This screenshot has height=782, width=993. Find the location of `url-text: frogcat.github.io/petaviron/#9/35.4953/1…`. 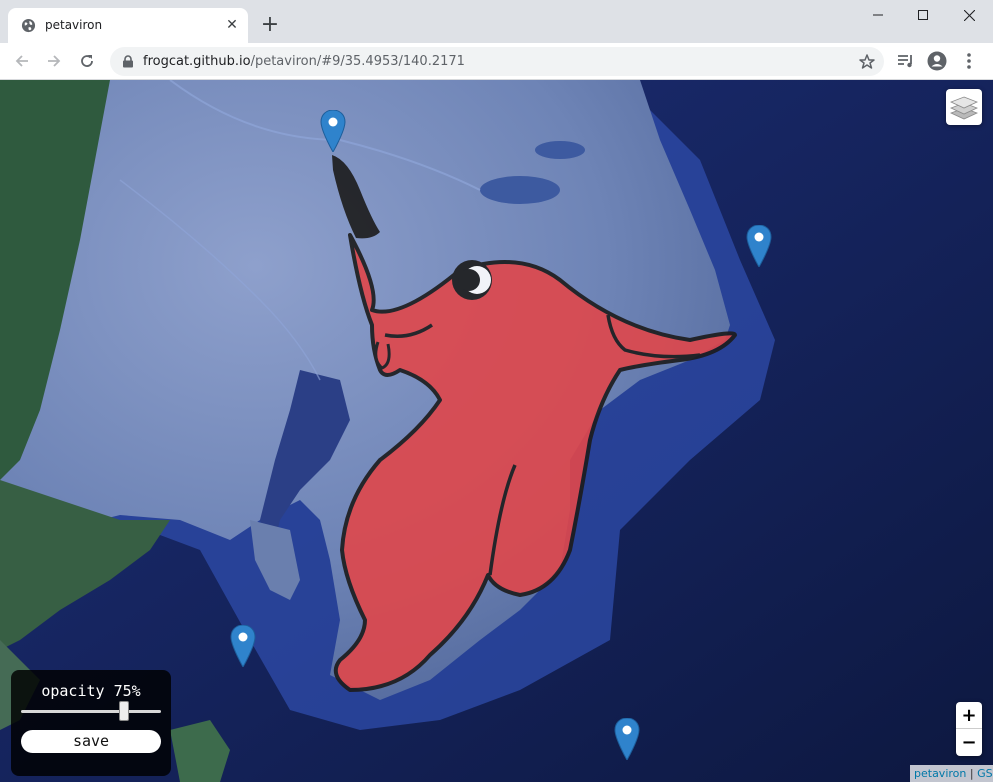

url-text: frogcat.github.io/petaviron/#9/35.4953/1… is located at coordinates (304, 61).